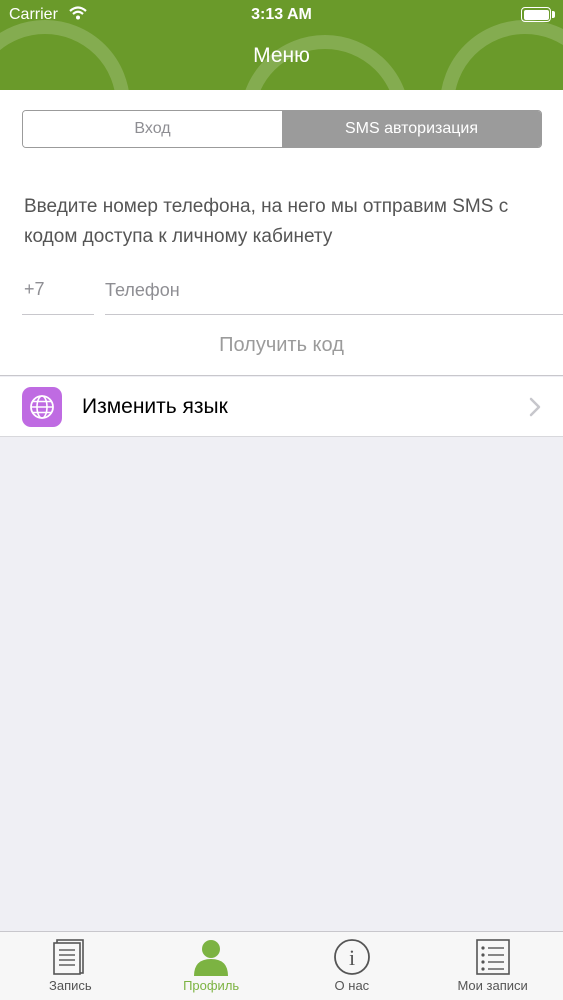 The height and width of the screenshot is (1000, 563). I want to click on change-language-row: Изменить язык, so click(281, 407).